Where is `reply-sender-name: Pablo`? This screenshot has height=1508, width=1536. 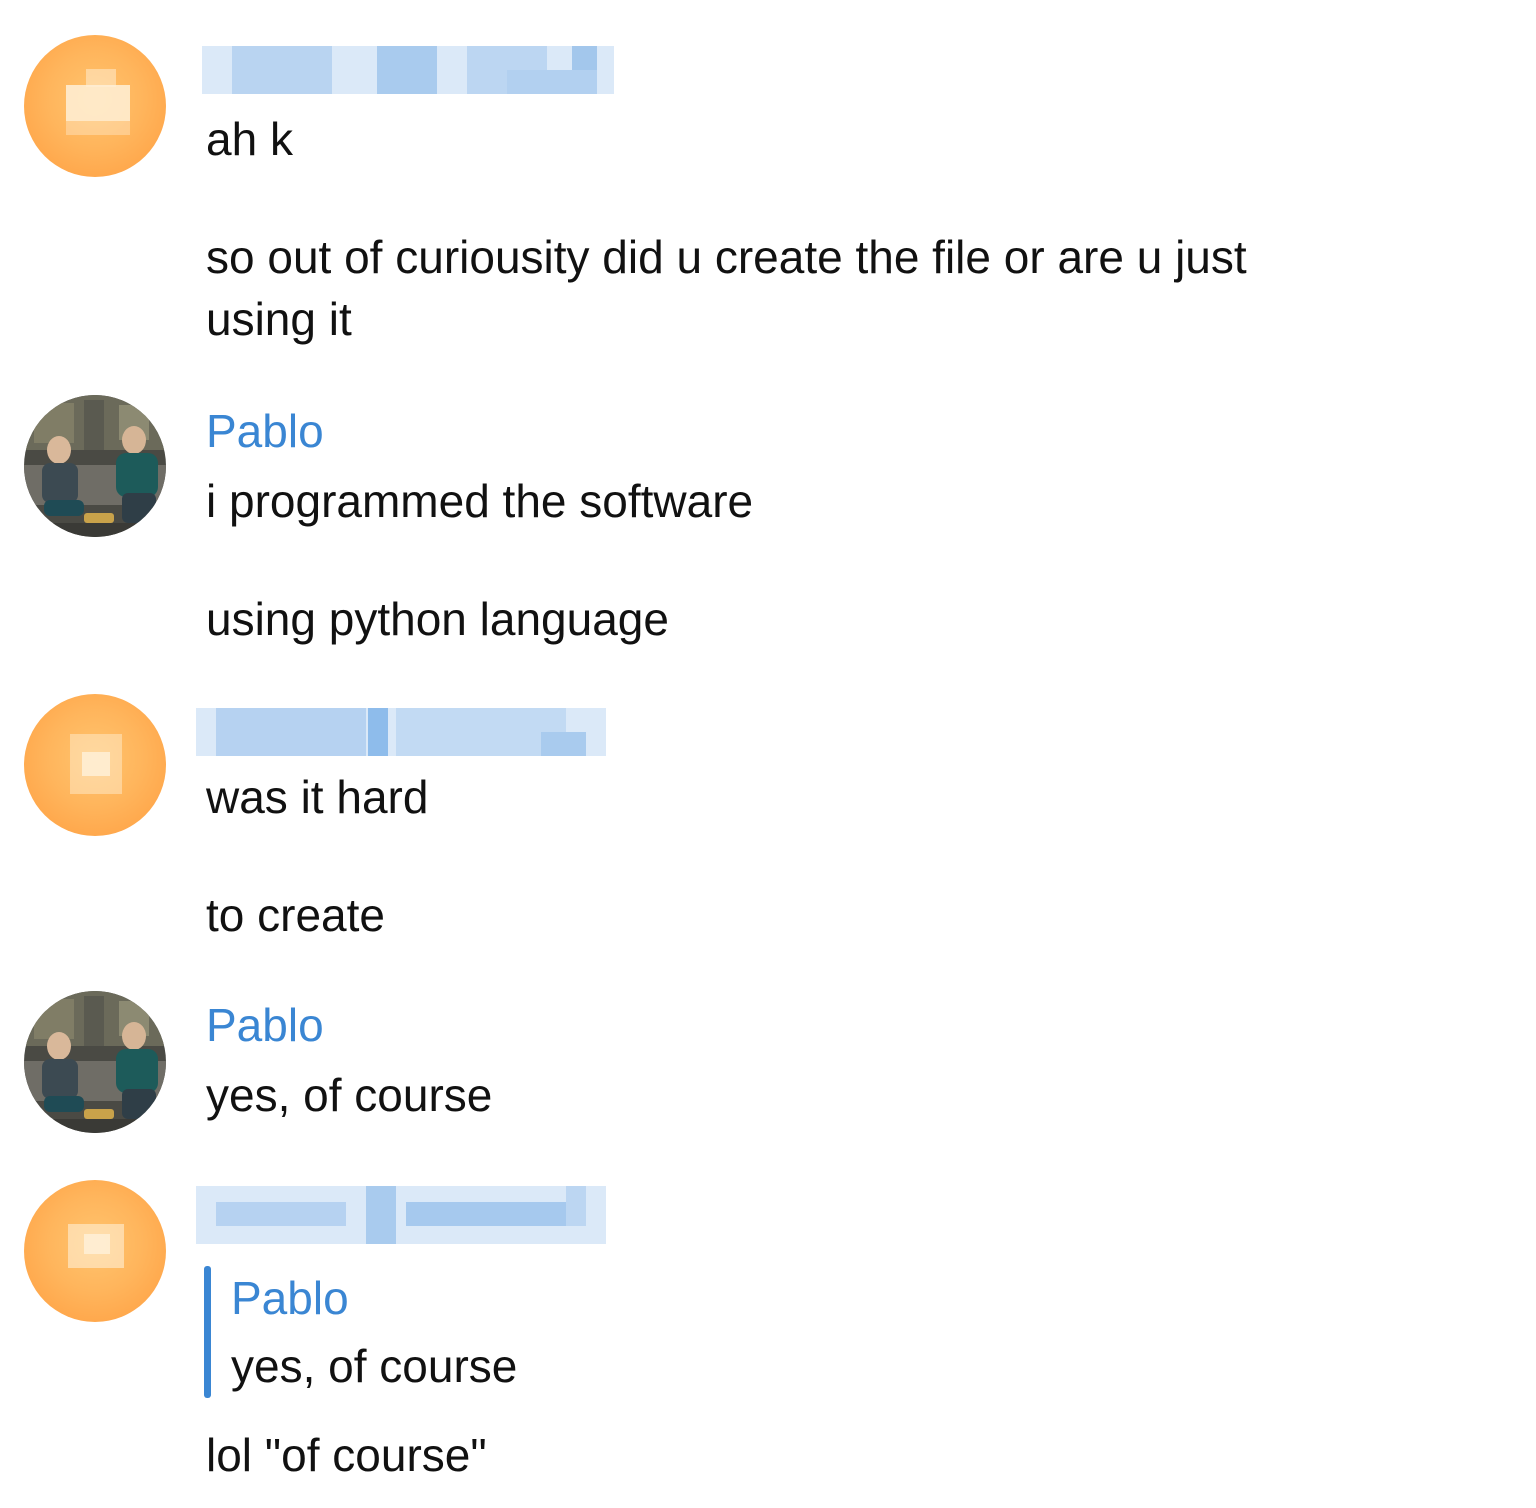
reply-sender-name: Pablo is located at coordinates (290, 1298).